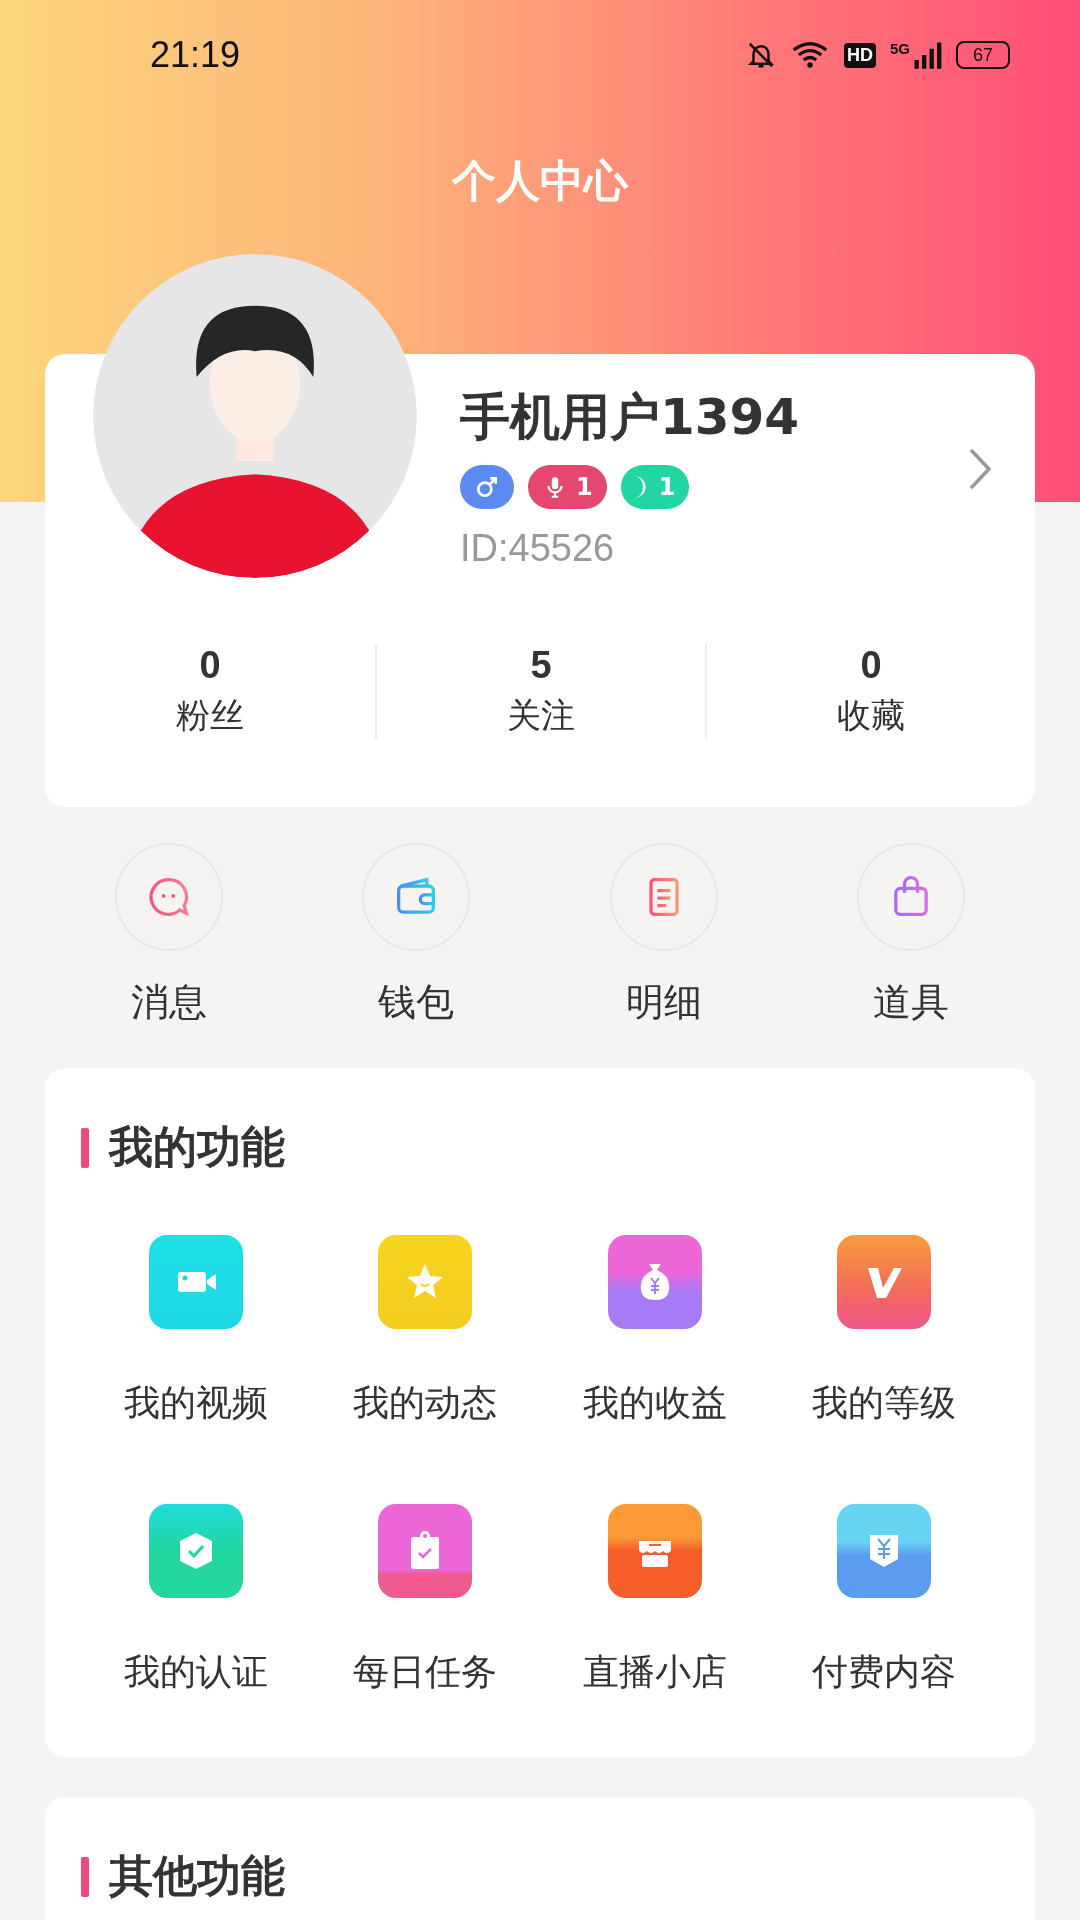 This screenshot has height=1920, width=1080. Describe the element at coordinates (540, 181) in the screenshot. I see `page-title: 个人中心` at that location.